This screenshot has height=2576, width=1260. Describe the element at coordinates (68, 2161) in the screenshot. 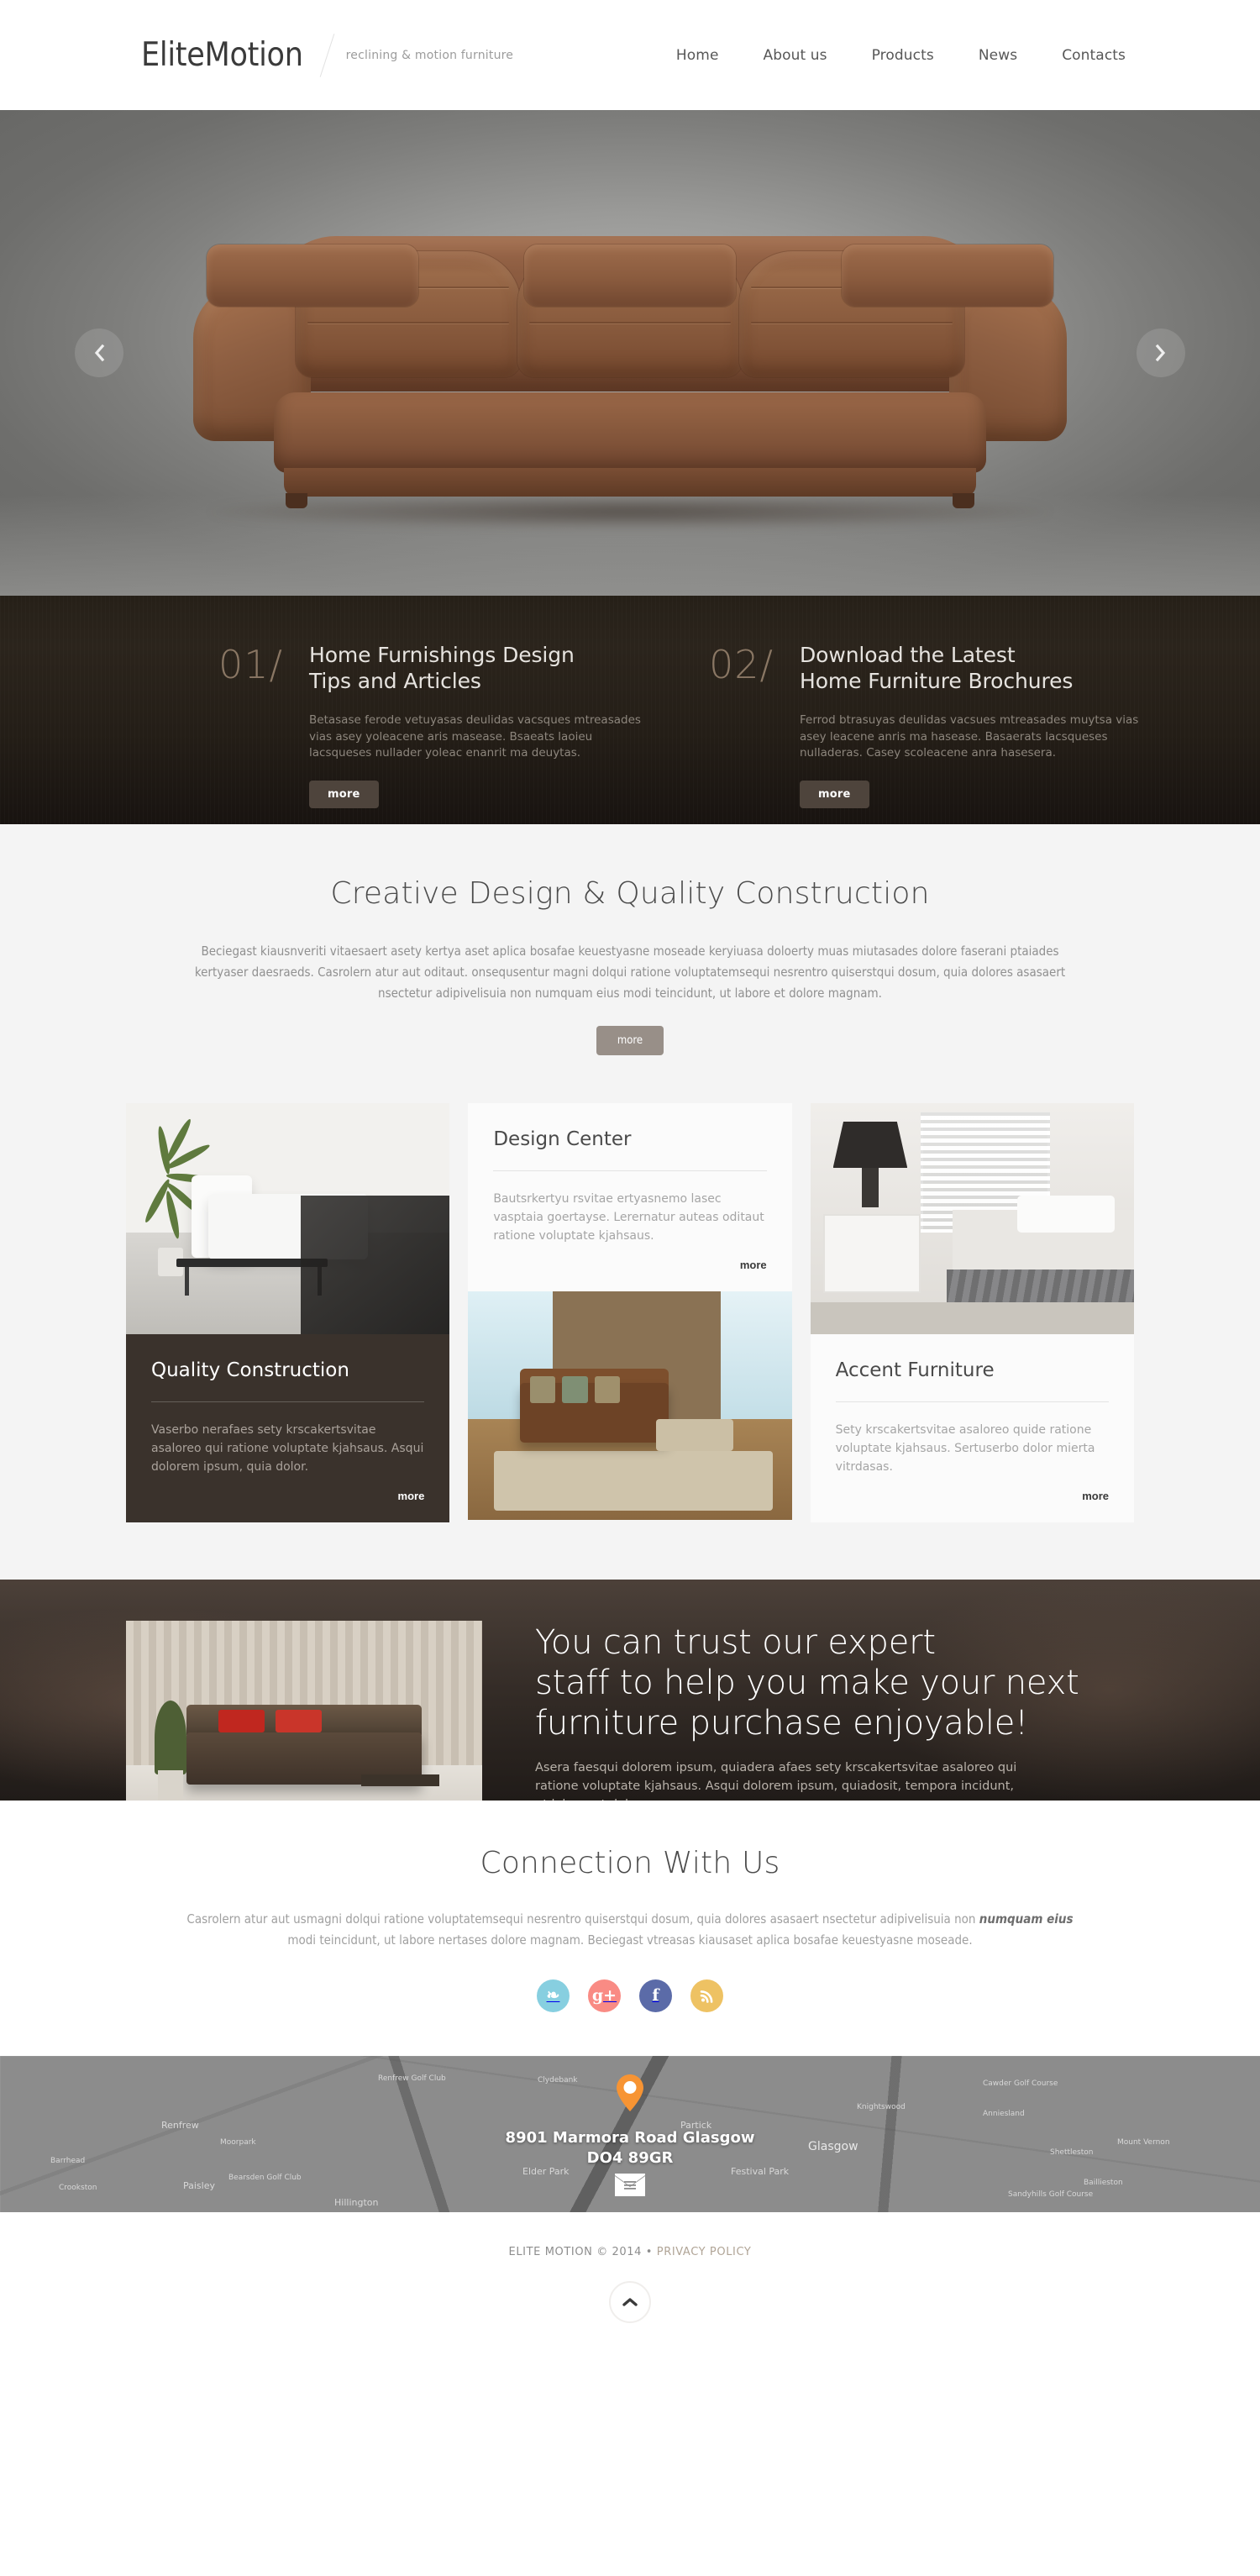

I see `map-label: Barrhead` at that location.